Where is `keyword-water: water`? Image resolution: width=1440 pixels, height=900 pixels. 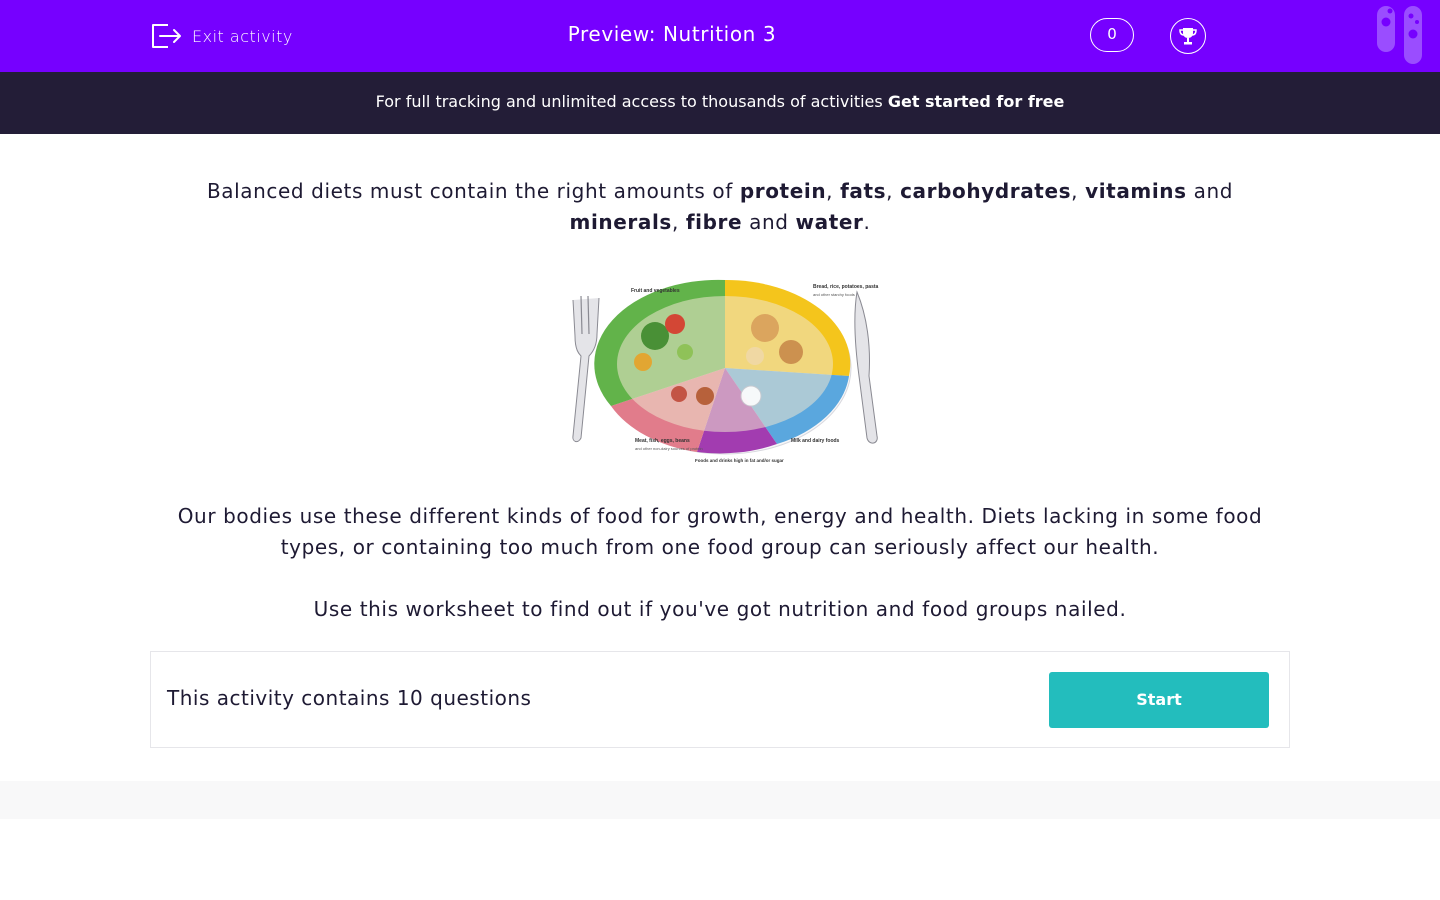
keyword-water: water is located at coordinates (829, 222).